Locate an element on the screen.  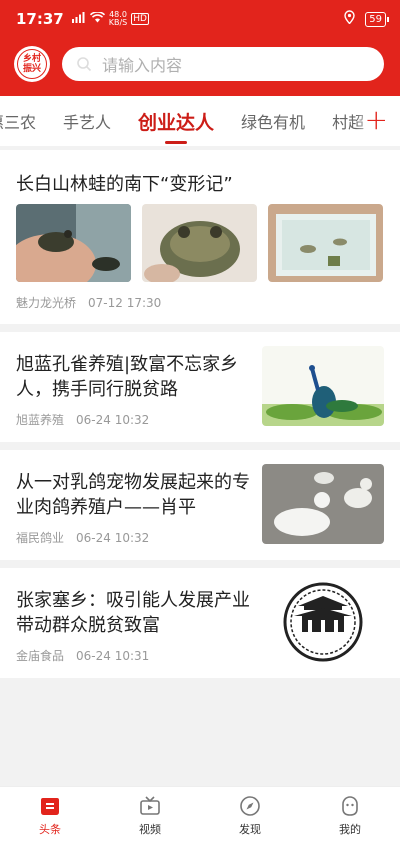
nav-profile: 我的 is located at coordinates (350, 815).